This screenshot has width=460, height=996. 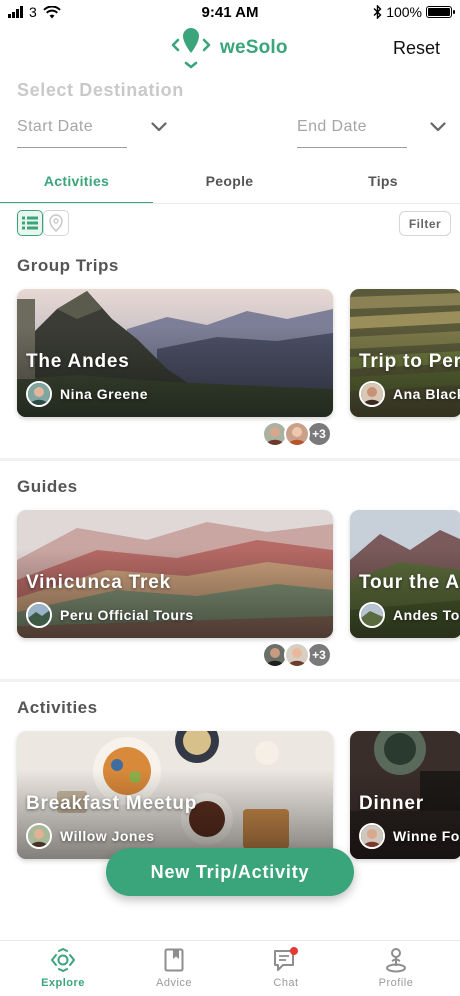 I want to click on card-title: Vinicunca Trek, so click(x=98, y=582).